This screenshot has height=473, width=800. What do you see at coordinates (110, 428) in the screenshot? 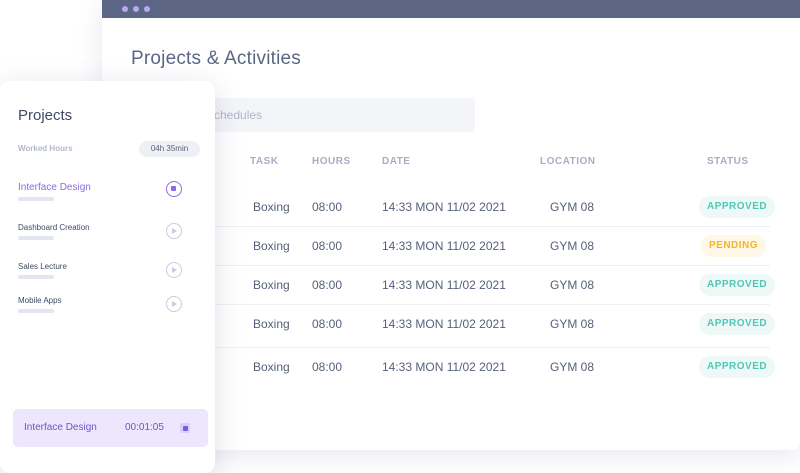
I see `active-timer: Interface Design 00:01:05` at bounding box center [110, 428].